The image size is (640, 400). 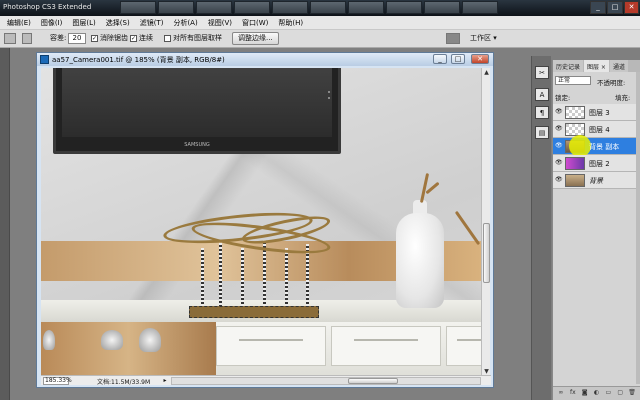 I want to click on drawer, so click(x=386, y=346).